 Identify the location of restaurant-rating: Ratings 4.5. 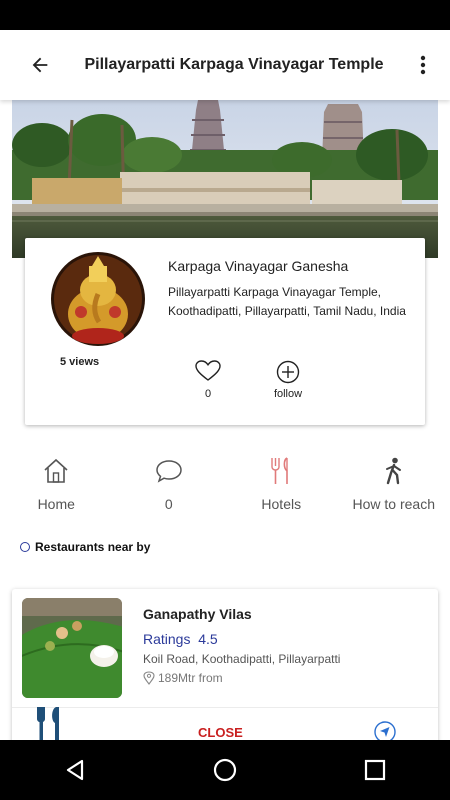
(180, 639).